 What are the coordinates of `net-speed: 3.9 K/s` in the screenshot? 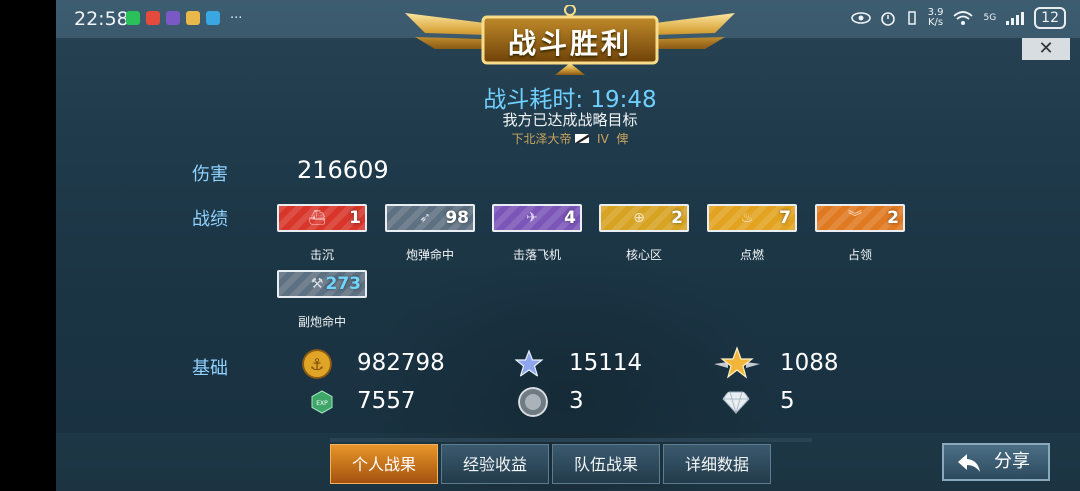 It's located at (936, 18).